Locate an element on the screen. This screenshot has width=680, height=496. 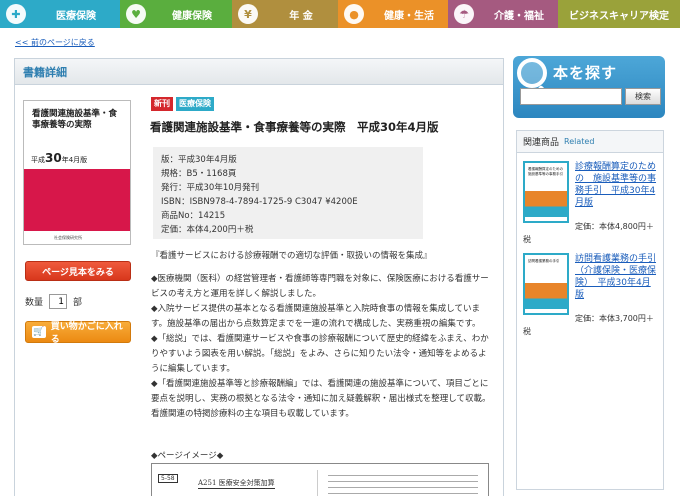
related-thumbnail: 看護報酬算定のための施設基準等の事務手引 is located at coordinates (546, 192).